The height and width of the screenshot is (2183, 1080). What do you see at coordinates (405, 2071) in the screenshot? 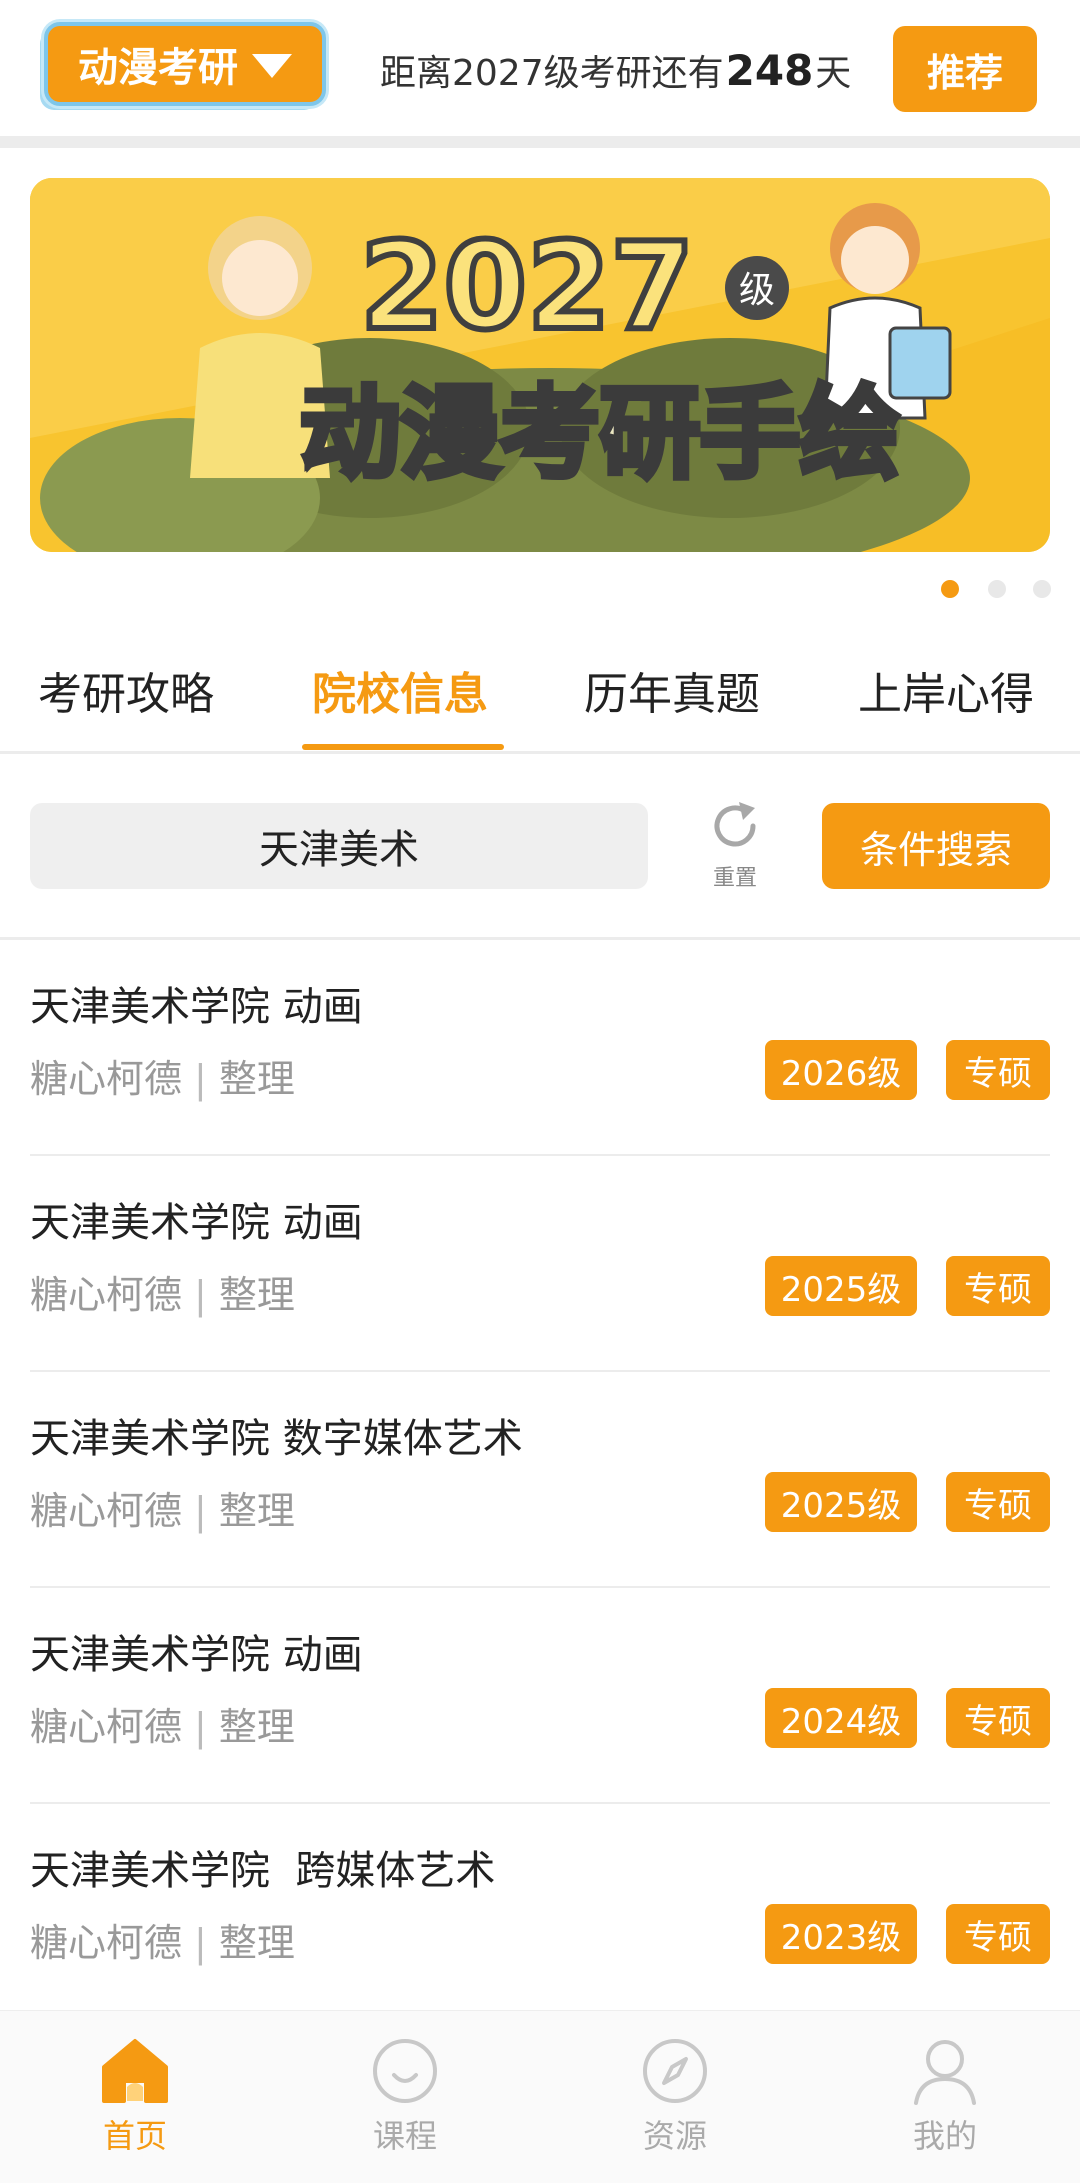
I see `smile-face-icon` at bounding box center [405, 2071].